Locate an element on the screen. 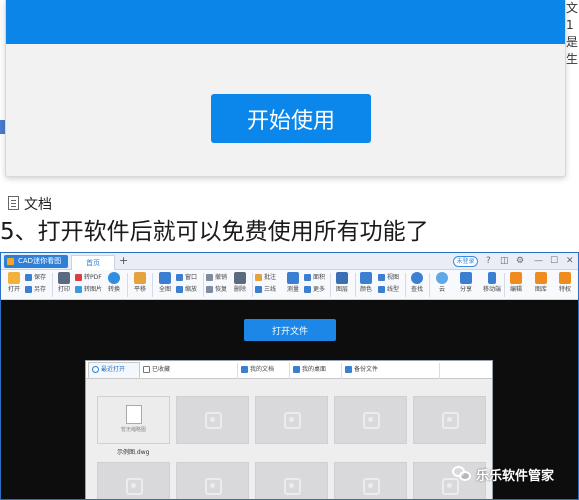 This screenshot has width=579, height=500. measure-button: 测量 is located at coordinates (293, 283).